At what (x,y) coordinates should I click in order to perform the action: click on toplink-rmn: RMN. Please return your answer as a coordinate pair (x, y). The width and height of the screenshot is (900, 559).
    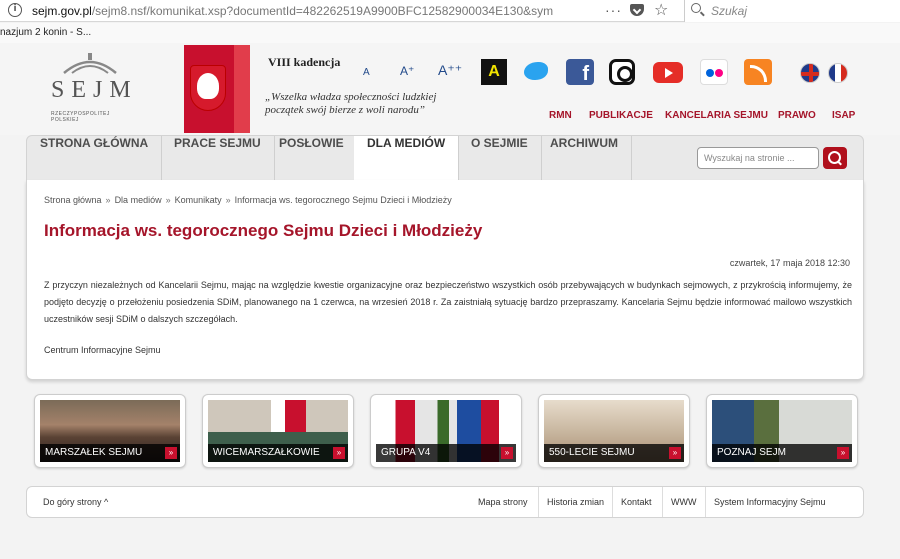
    Looking at the image, I should click on (560, 115).